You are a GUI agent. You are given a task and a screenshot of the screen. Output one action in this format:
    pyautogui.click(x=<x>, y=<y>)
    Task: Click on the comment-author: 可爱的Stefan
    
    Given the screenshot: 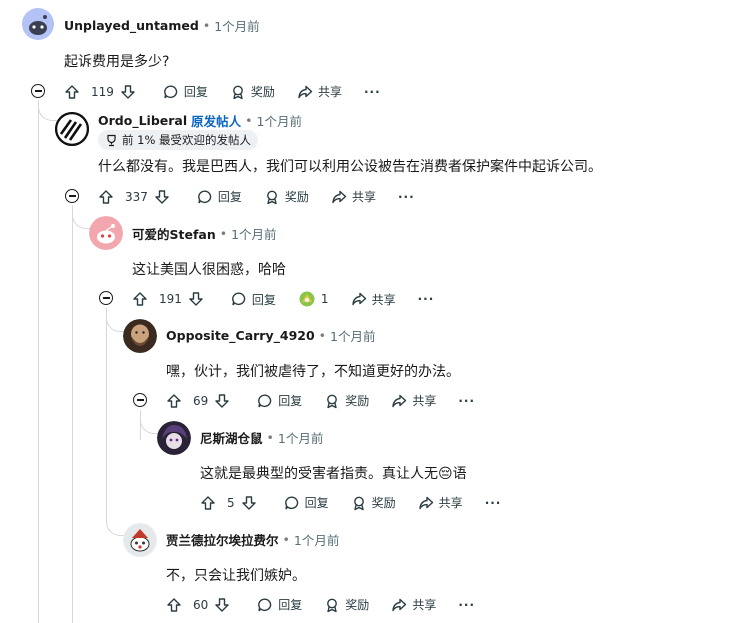 What is the action you would take?
    pyautogui.click(x=174, y=233)
    